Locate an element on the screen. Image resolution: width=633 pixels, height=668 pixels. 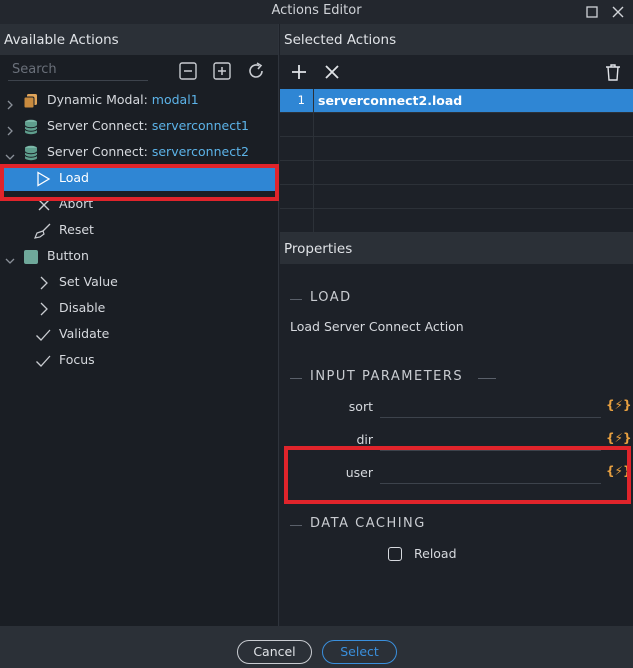
tree-item-serverconnect1: Server Connect: serverconnect1 is located at coordinates (139, 126).